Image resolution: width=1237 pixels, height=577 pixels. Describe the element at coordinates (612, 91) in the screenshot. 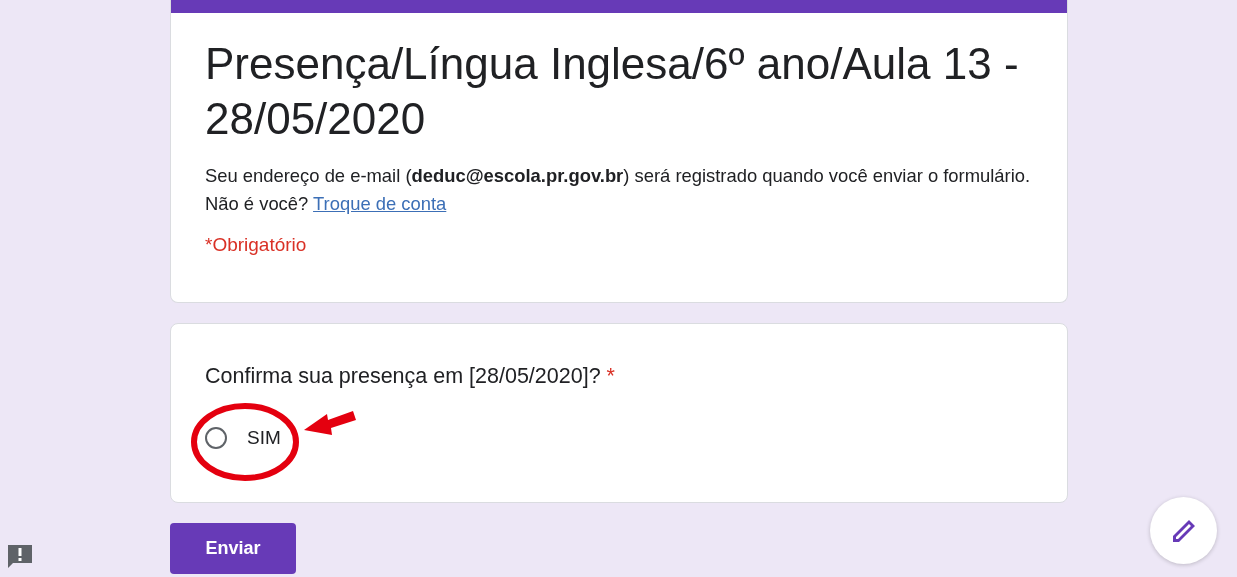

I see `form-title: Presença/Língua Inglesa/6º ano/Aula 13 - 28/05/2020` at that location.